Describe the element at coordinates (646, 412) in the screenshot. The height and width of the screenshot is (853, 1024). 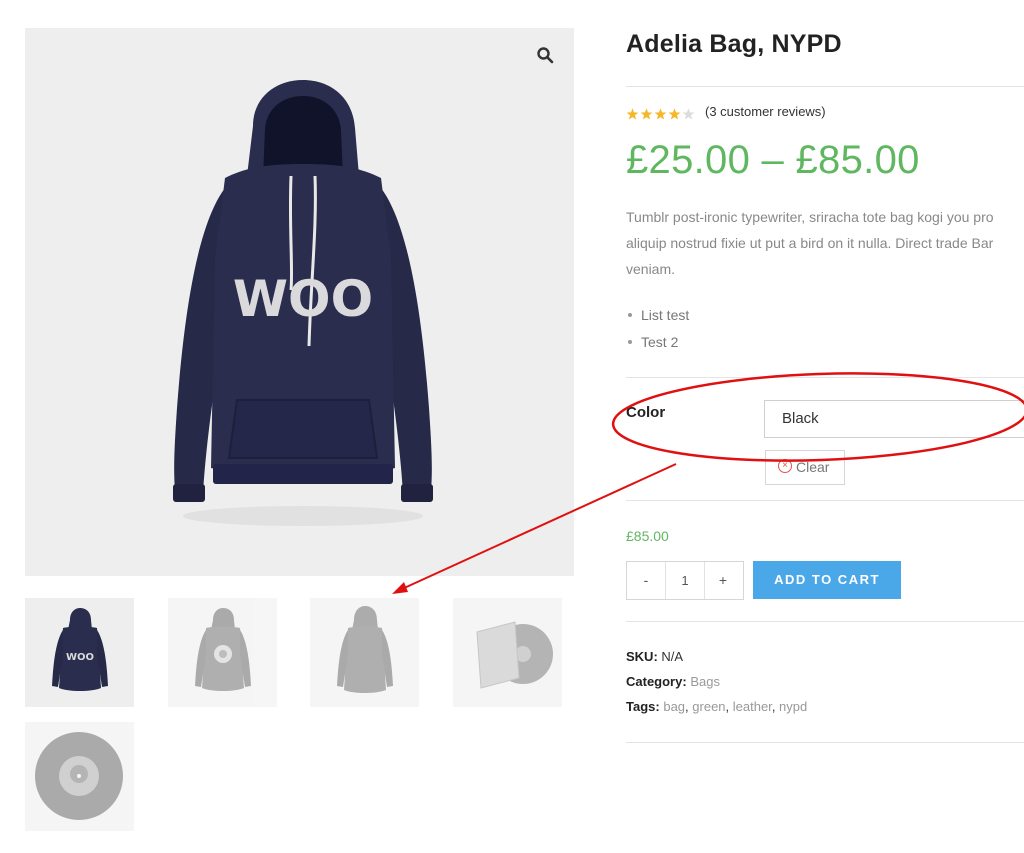
I see `color-label: Color` at that location.